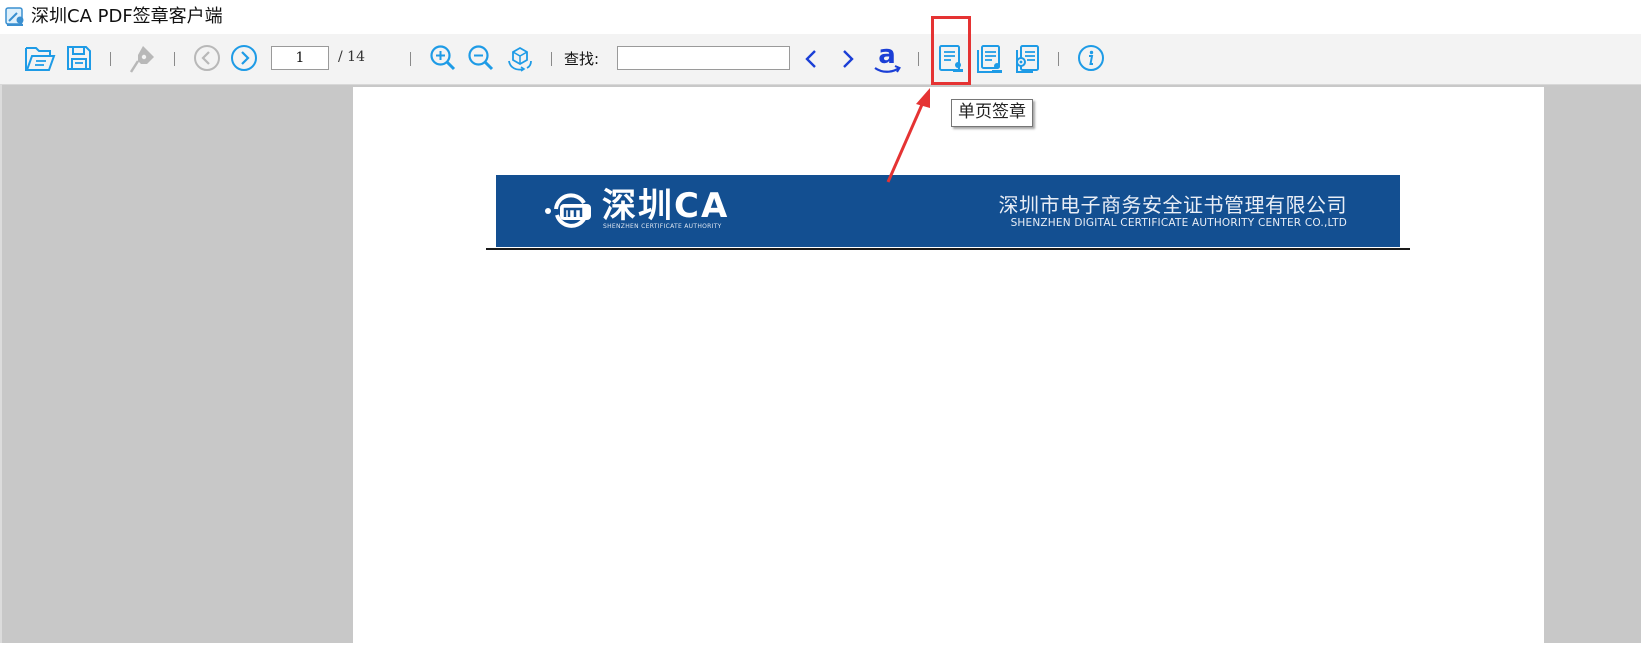  I want to click on pen-nib-icon, so click(143, 59).